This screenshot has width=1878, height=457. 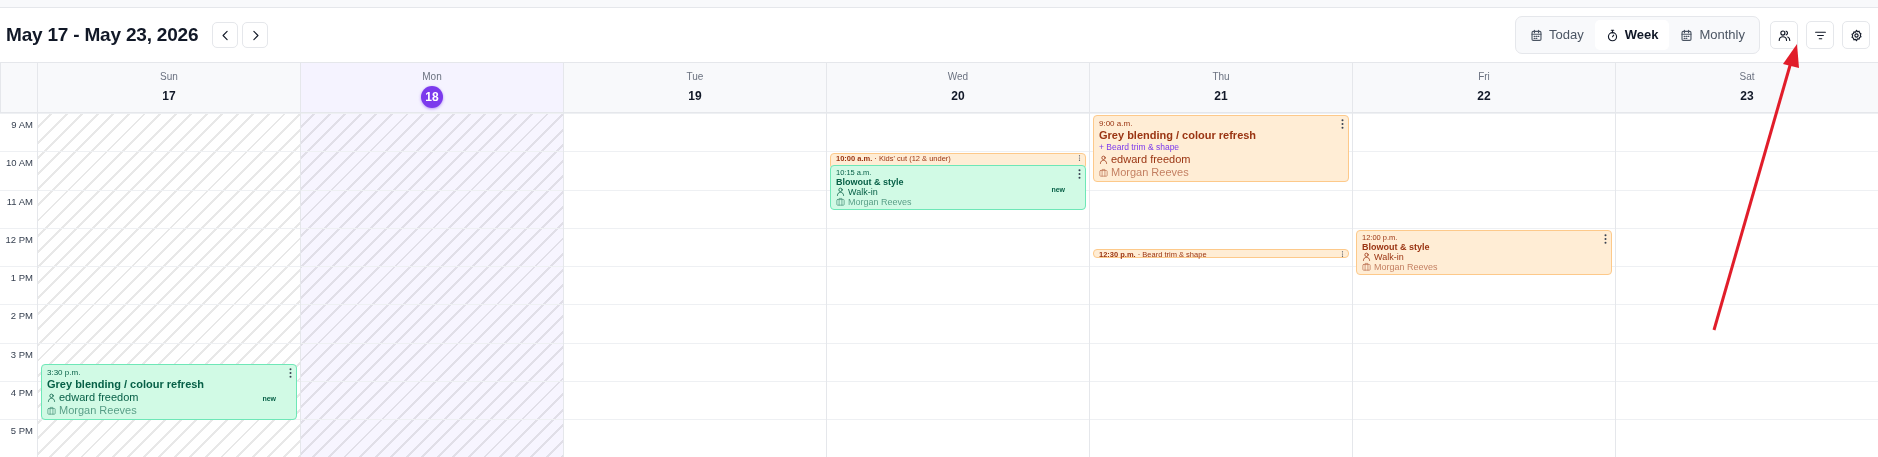 I want to click on weekday-label: Thu, so click(x=1221, y=77).